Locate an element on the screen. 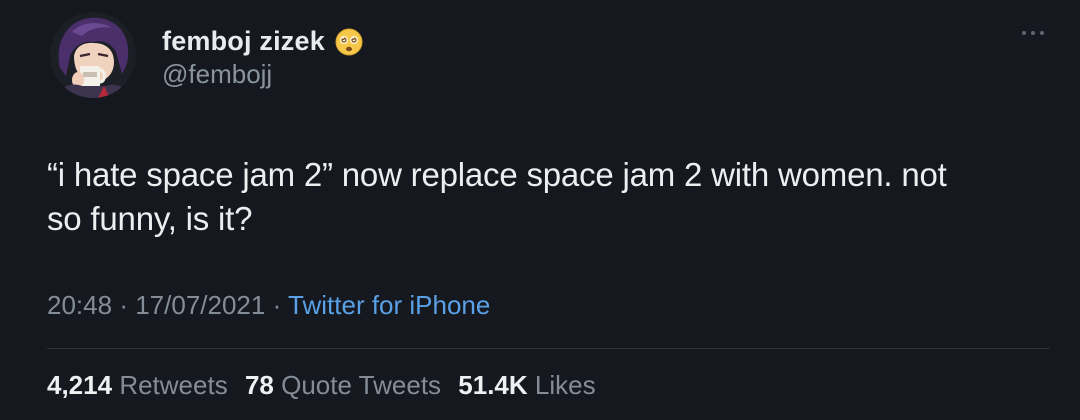 The width and height of the screenshot is (1080, 420). author-name-row: femboj zizek is located at coordinates (262, 41).